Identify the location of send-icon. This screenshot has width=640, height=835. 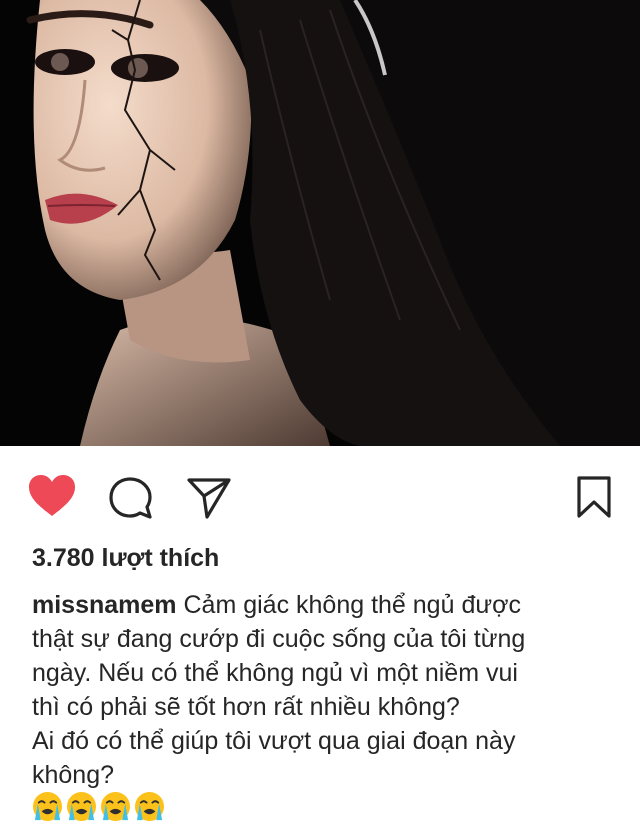
(209, 498).